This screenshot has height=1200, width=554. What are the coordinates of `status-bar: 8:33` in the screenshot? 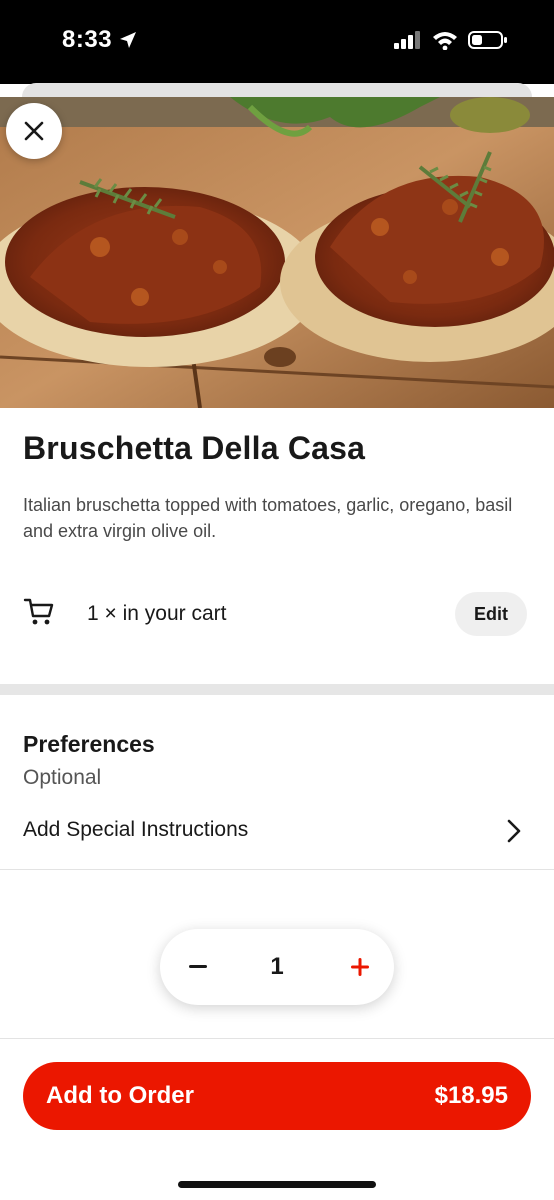 It's located at (277, 42).